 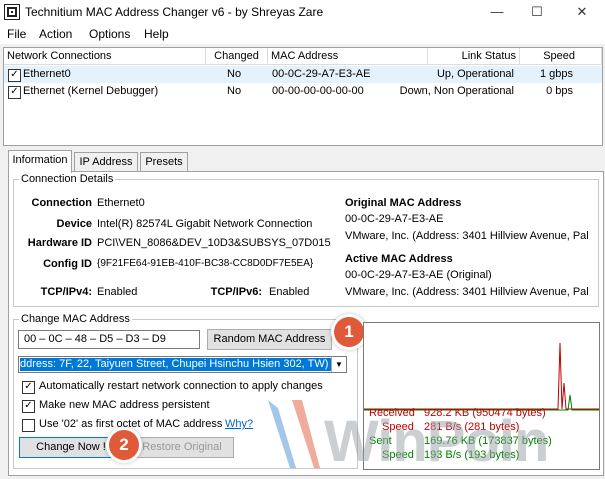 I want to click on use-02-label: Use '02' as first octet of MAC address, so click(x=130, y=424).